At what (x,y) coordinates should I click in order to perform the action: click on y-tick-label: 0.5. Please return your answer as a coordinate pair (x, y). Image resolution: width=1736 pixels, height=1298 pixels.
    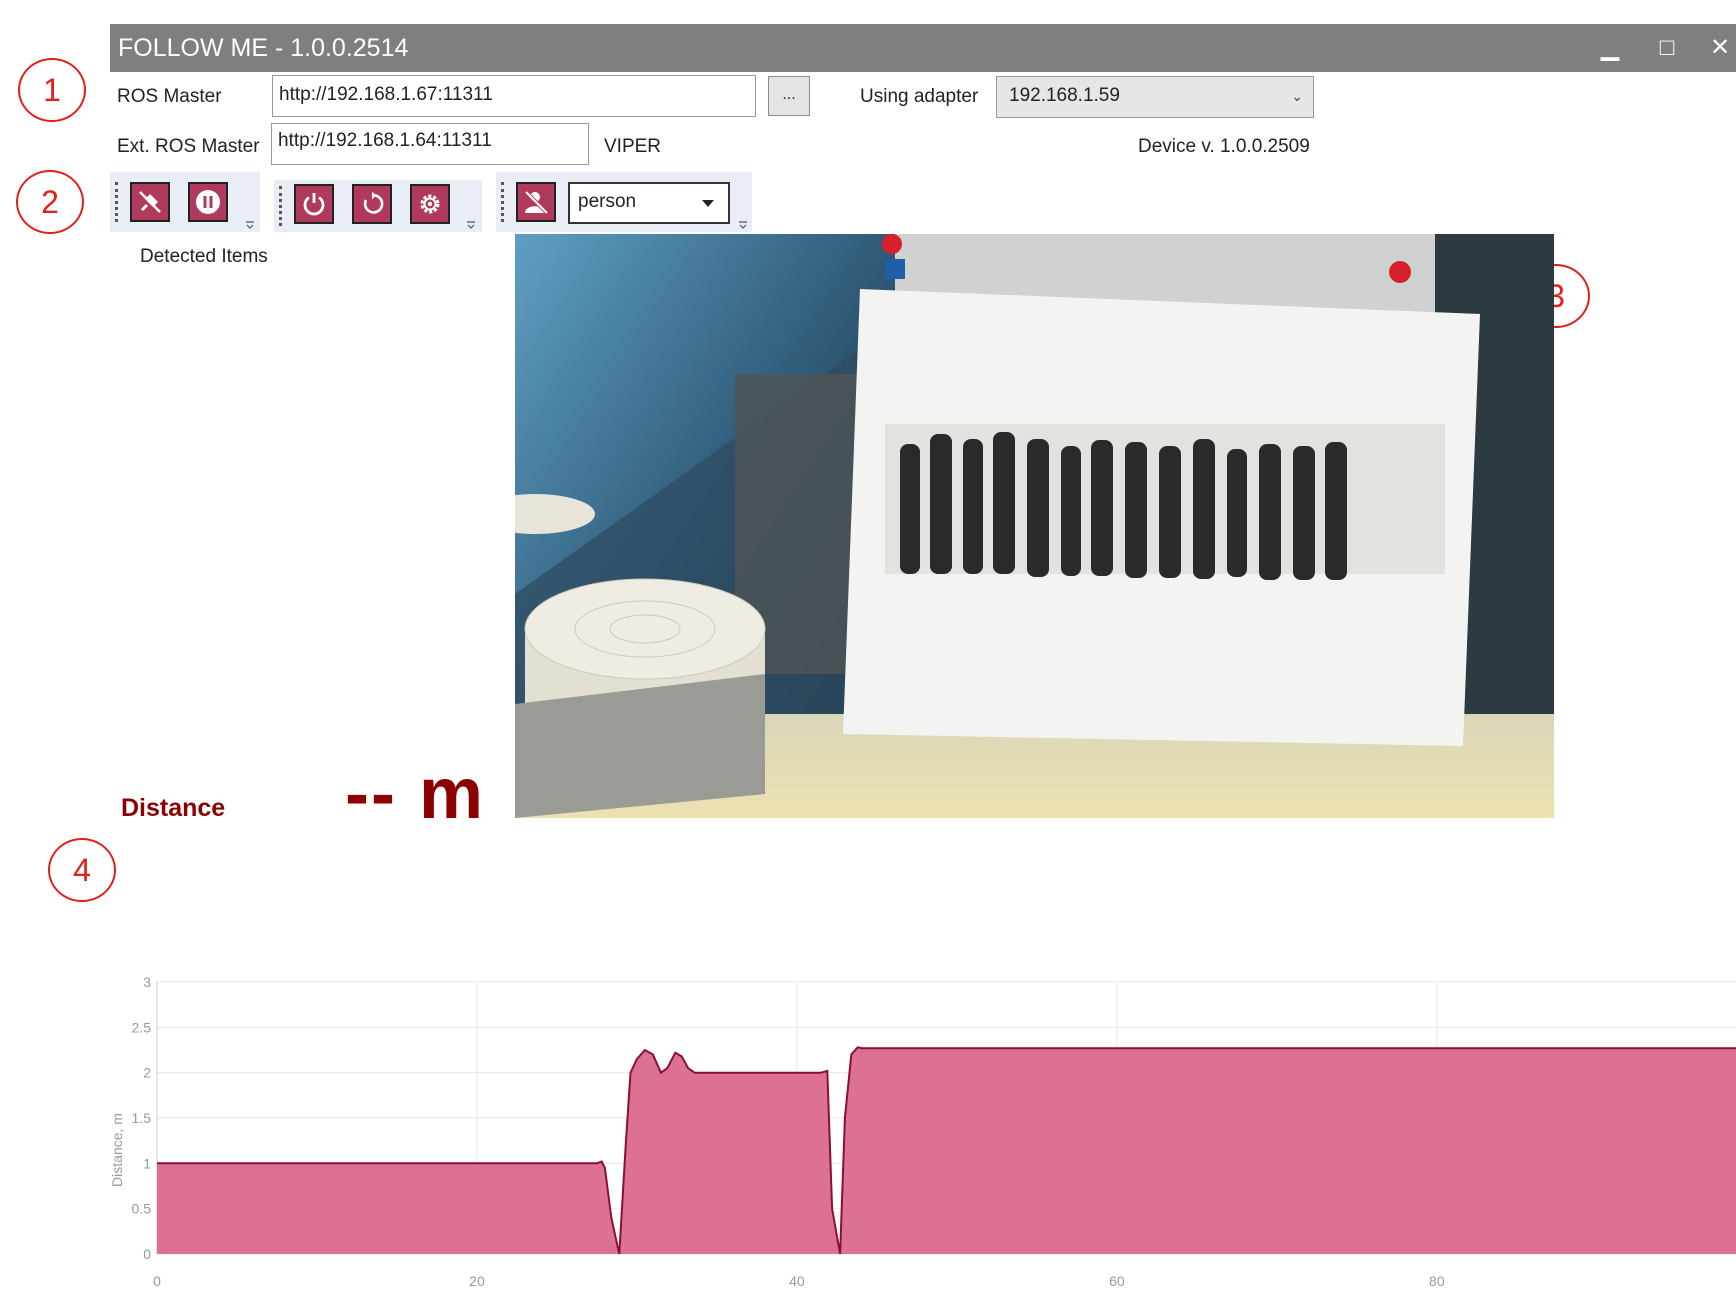
    Looking at the image, I should click on (142, 1209).